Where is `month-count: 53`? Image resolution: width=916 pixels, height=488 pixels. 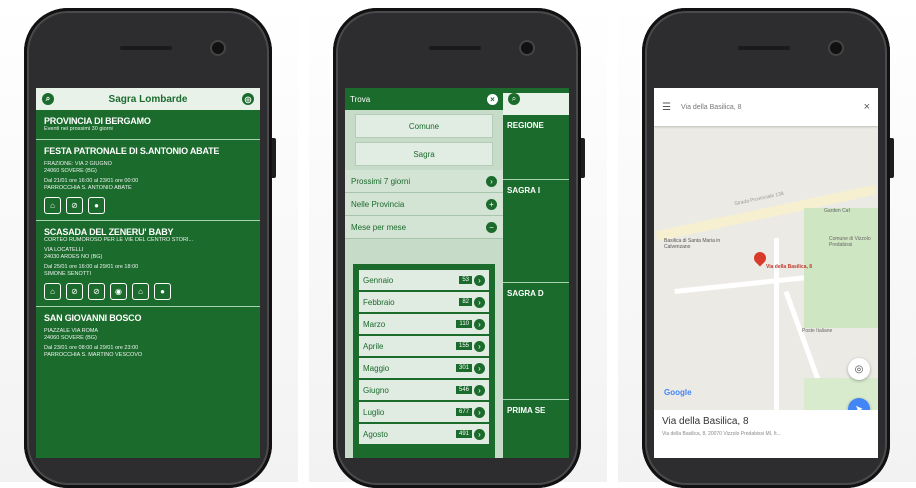
month-count: 53 is located at coordinates (465, 280).